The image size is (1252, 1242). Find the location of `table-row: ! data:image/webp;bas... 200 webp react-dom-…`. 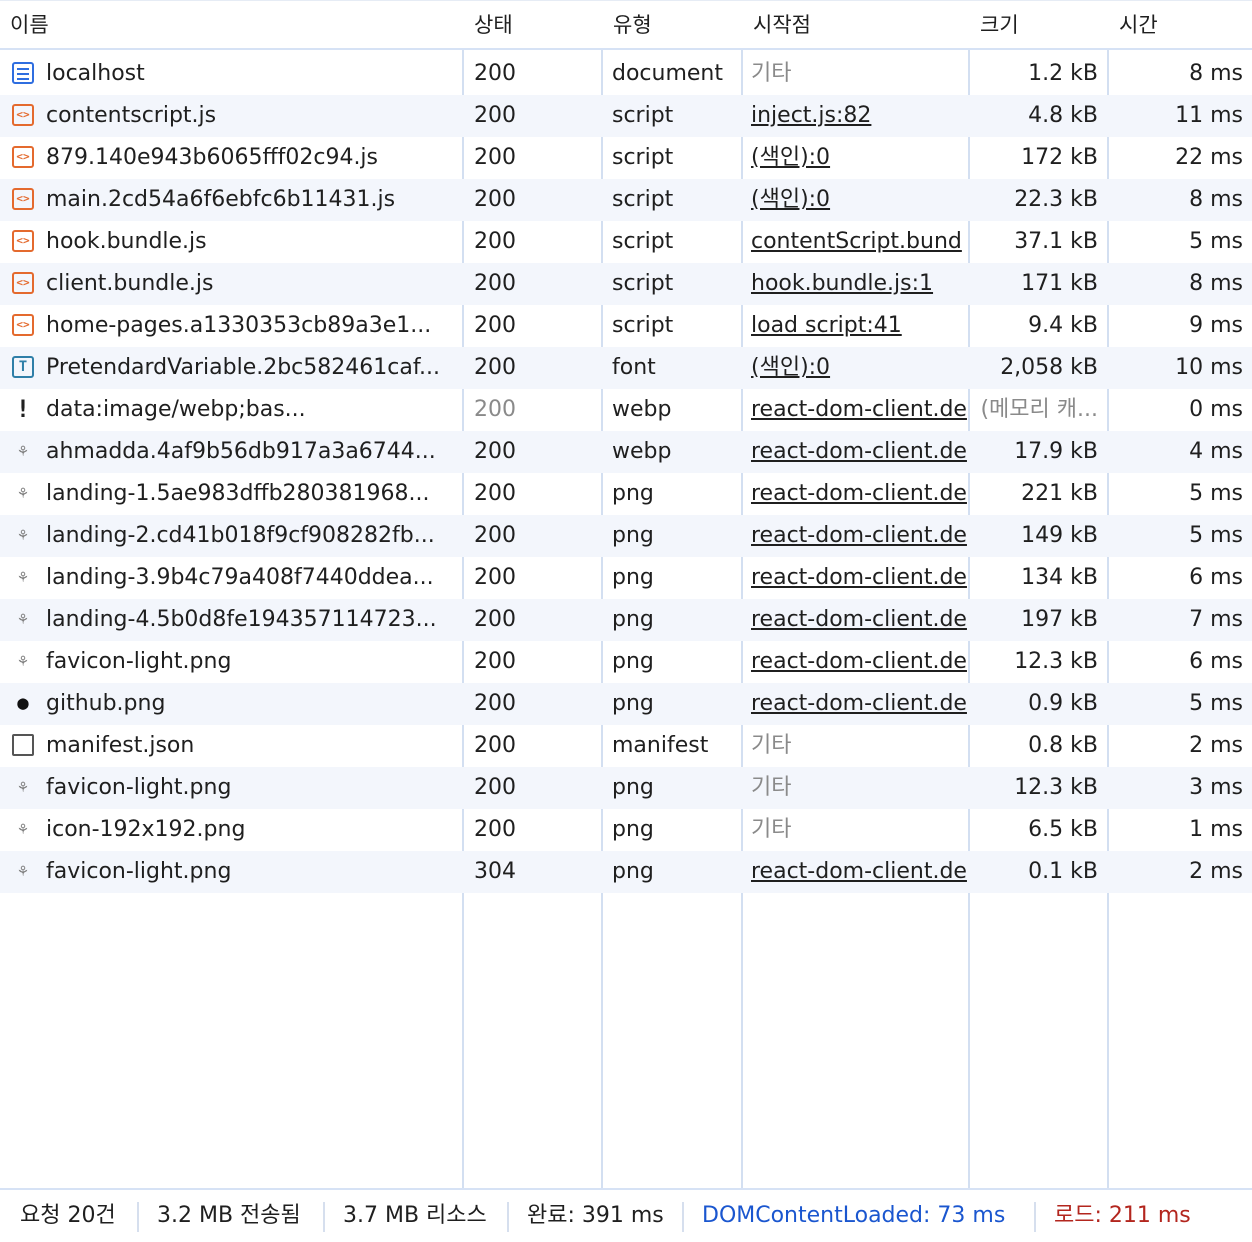

table-row: ! data:image/webp;bas... 200 webp react-dom-… is located at coordinates (626, 410).